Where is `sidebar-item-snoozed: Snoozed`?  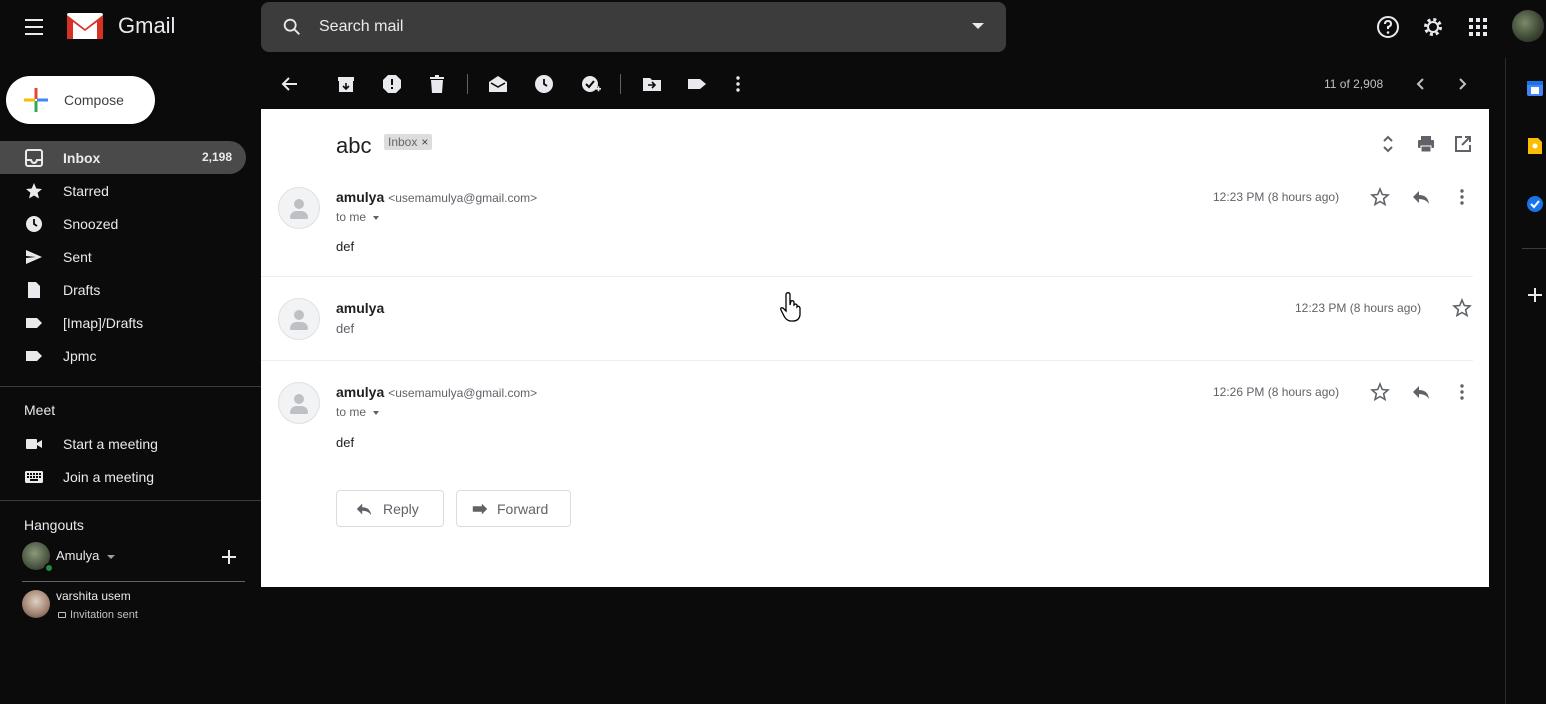
sidebar-item-snoozed: Snoozed is located at coordinates (123, 223).